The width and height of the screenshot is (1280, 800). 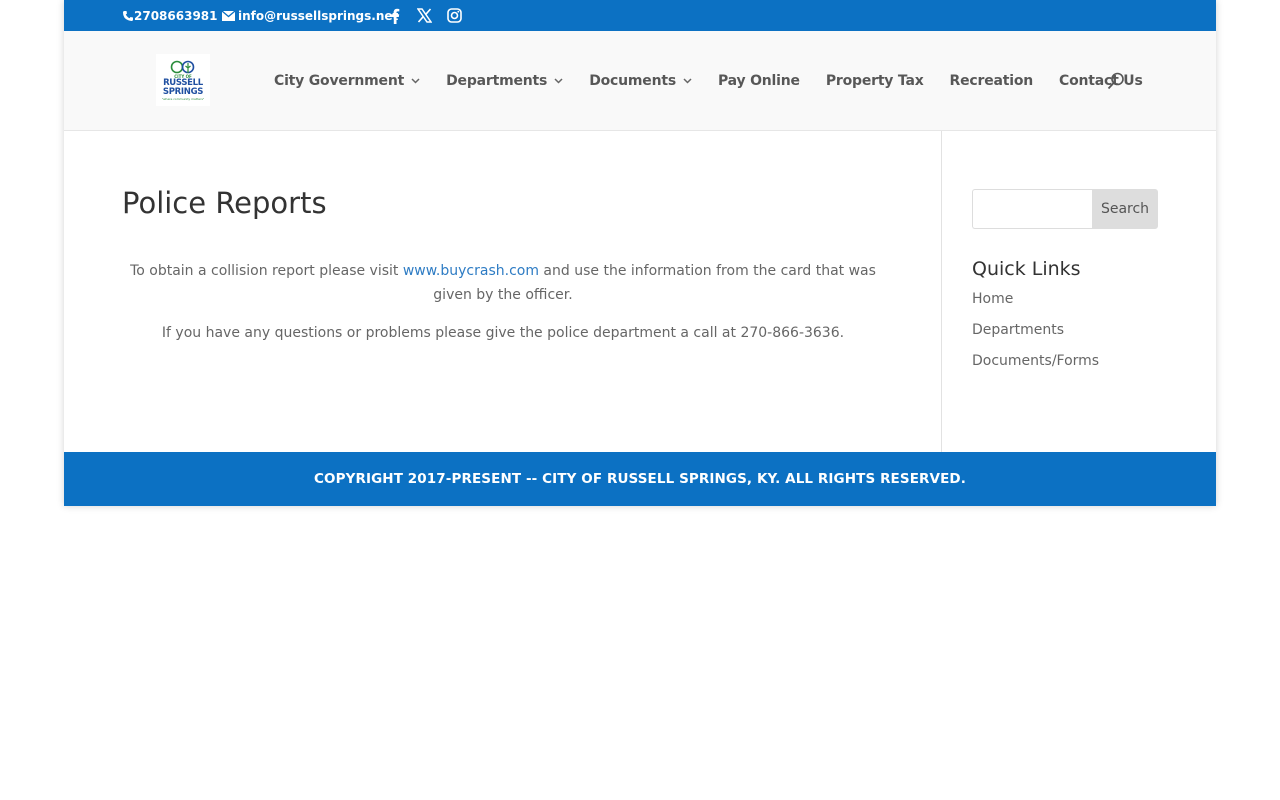 What do you see at coordinates (471, 271) in the screenshot?
I see `buycrash-link: www.buycrash.com` at bounding box center [471, 271].